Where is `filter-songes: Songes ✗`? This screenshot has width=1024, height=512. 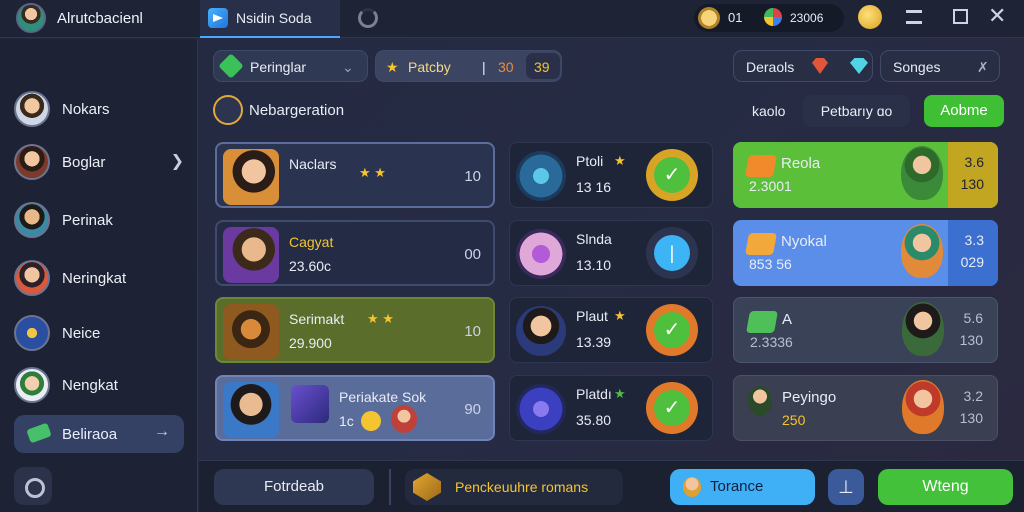 filter-songes: Songes ✗ is located at coordinates (940, 66).